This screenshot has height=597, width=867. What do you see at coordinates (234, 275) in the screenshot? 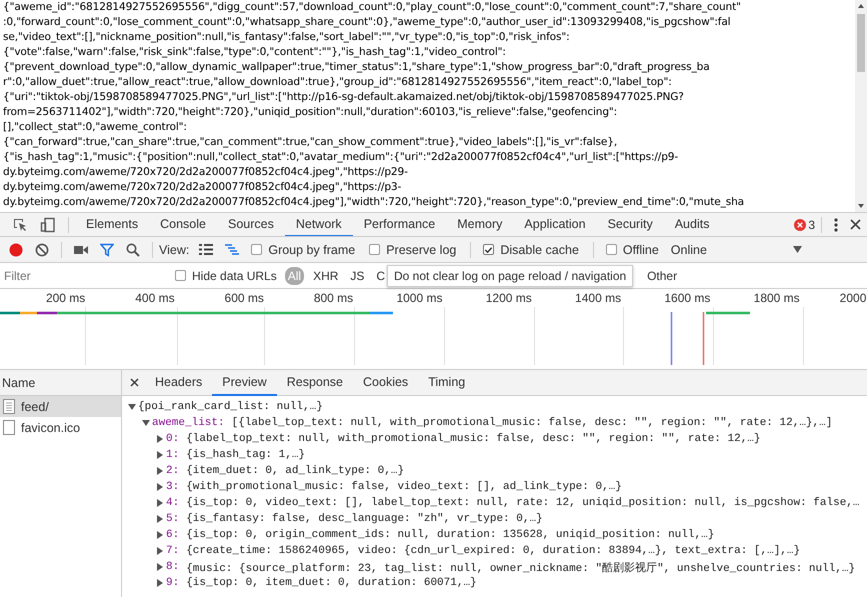
I see `checkbox-label: Hide data URLs` at bounding box center [234, 275].